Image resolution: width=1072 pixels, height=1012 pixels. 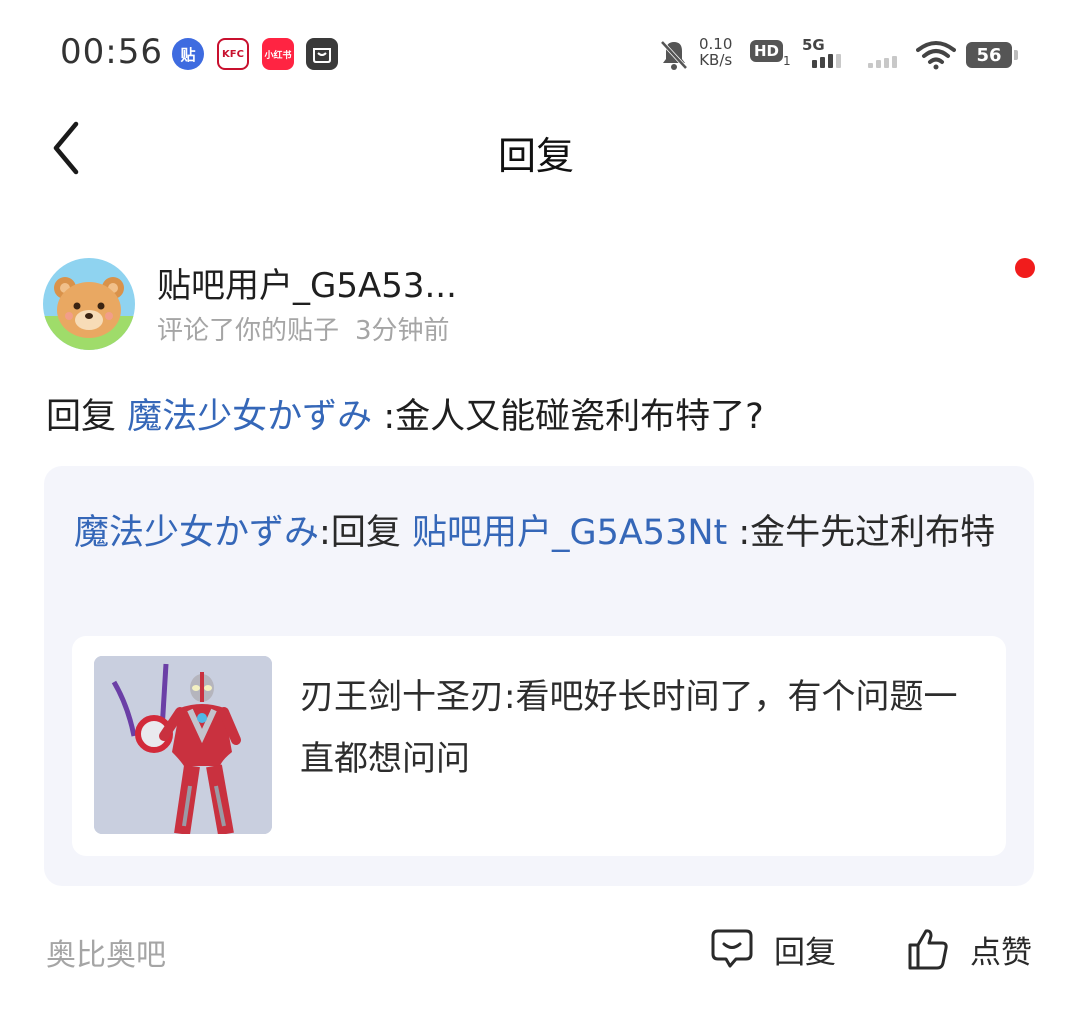 What do you see at coordinates (767, 51) in the screenshot?
I see `hd-voice-icon: HD` at bounding box center [767, 51].